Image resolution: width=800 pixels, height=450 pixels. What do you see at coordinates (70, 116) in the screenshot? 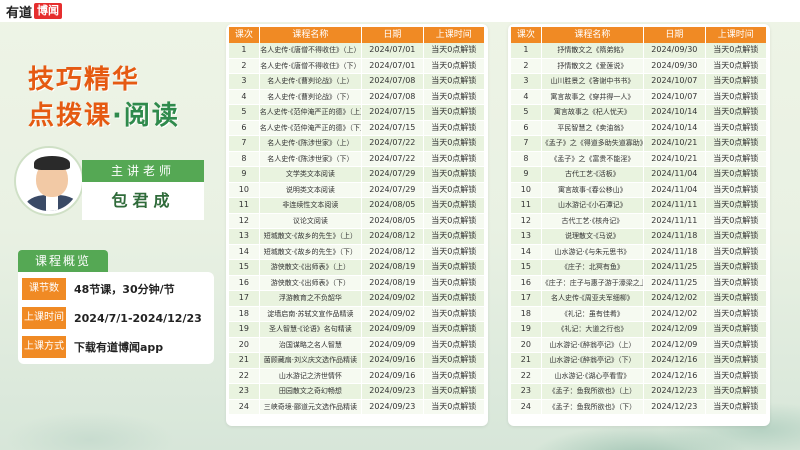
I see `hero-title-line2-text: 点拨课` at bounding box center [70, 116].